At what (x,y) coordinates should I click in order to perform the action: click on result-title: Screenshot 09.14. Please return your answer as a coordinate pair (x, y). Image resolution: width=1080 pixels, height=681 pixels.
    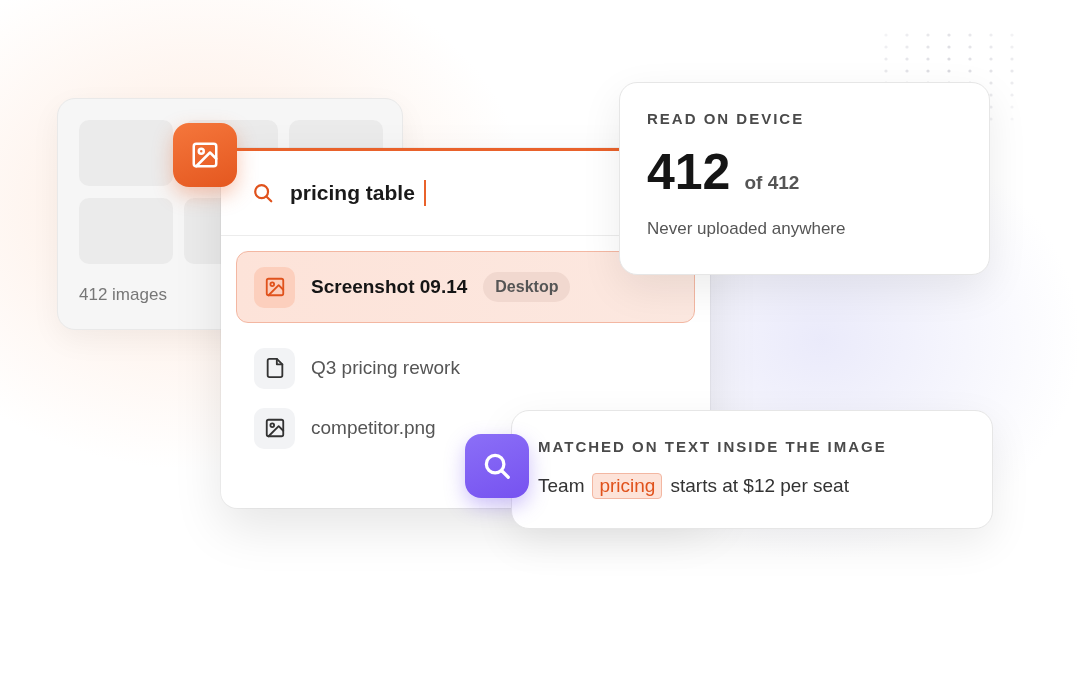
    Looking at the image, I should click on (389, 287).